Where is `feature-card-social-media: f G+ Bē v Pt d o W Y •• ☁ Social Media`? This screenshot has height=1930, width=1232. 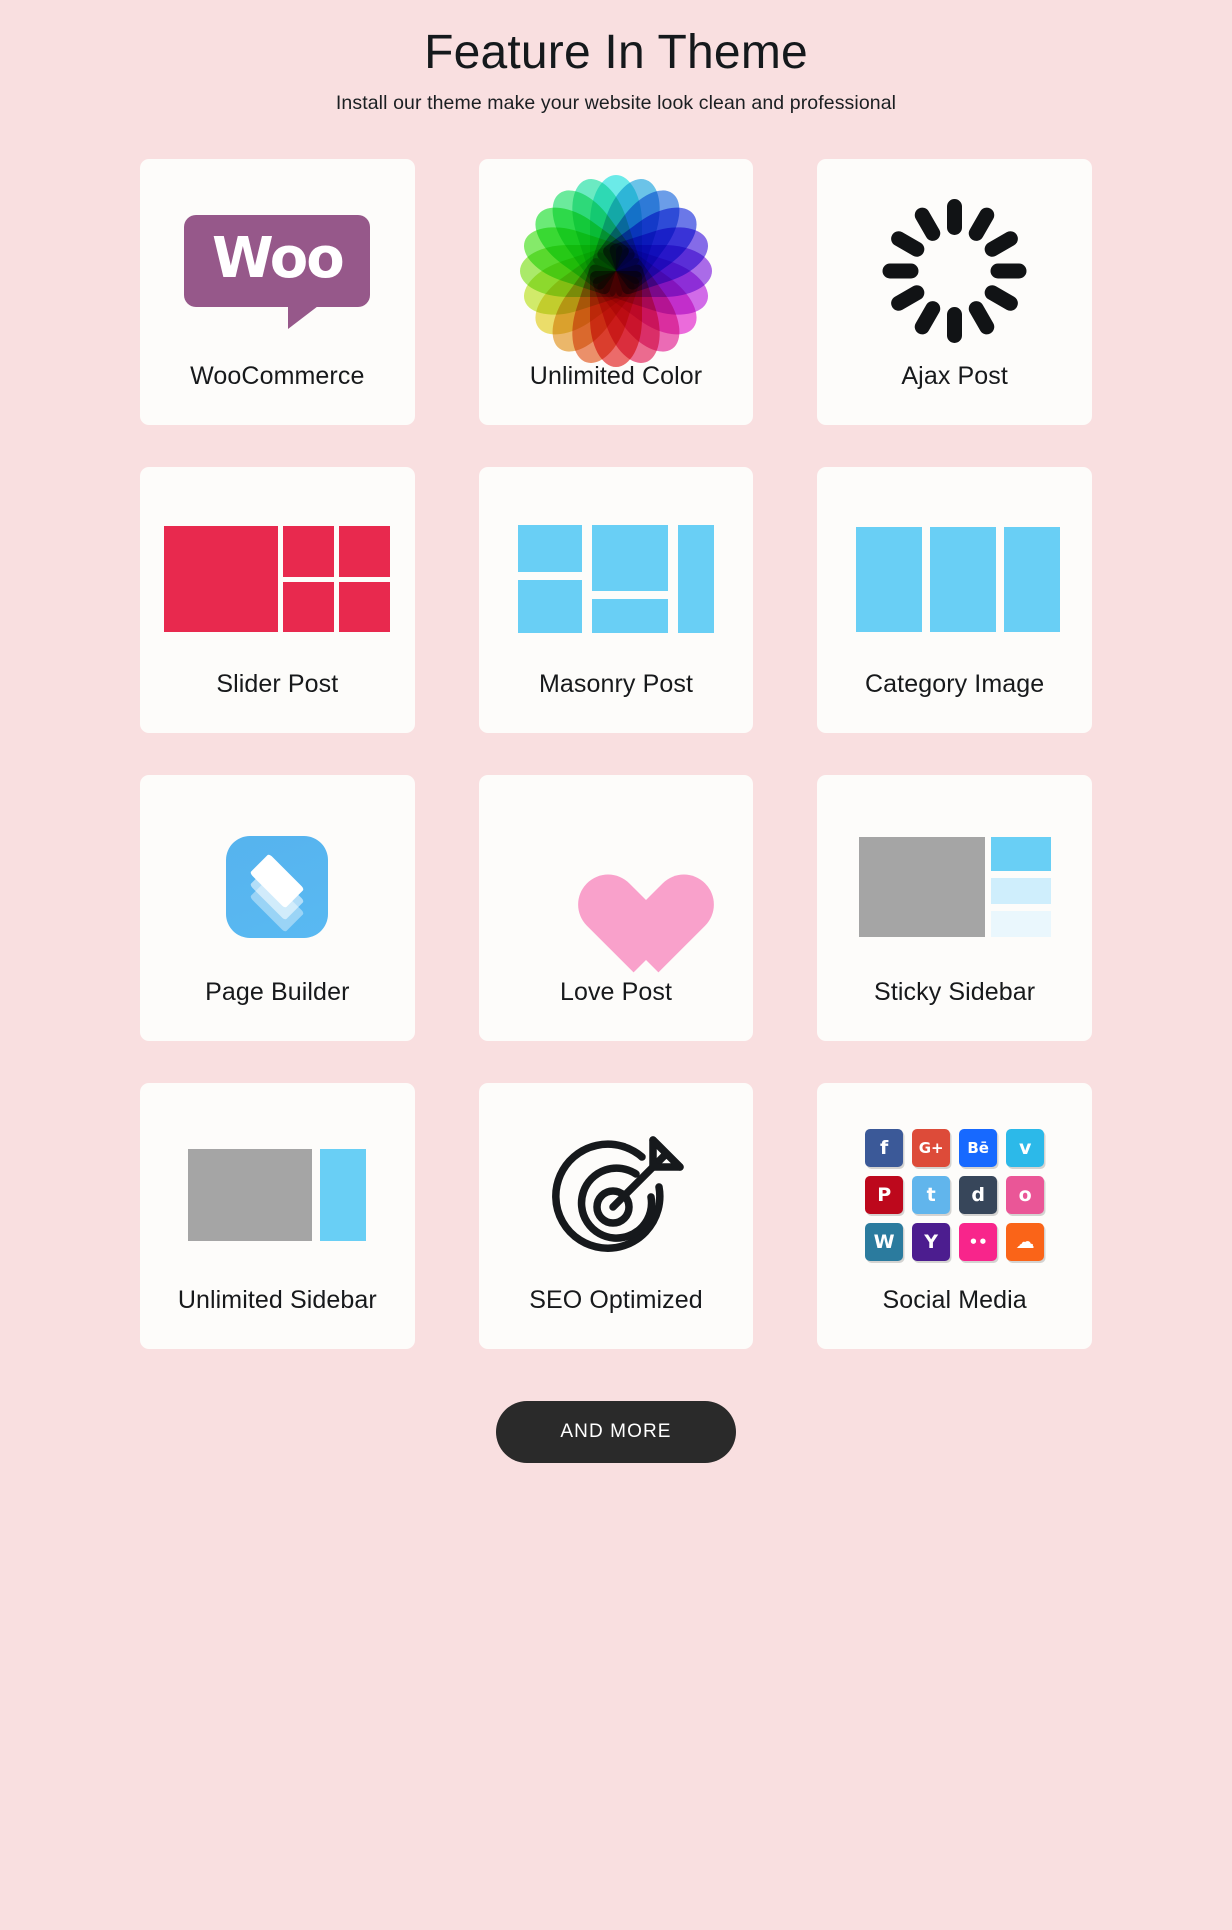 feature-card-social-media: f G+ Bē v Pt d o W Y •• ☁ Social Media is located at coordinates (954, 1215).